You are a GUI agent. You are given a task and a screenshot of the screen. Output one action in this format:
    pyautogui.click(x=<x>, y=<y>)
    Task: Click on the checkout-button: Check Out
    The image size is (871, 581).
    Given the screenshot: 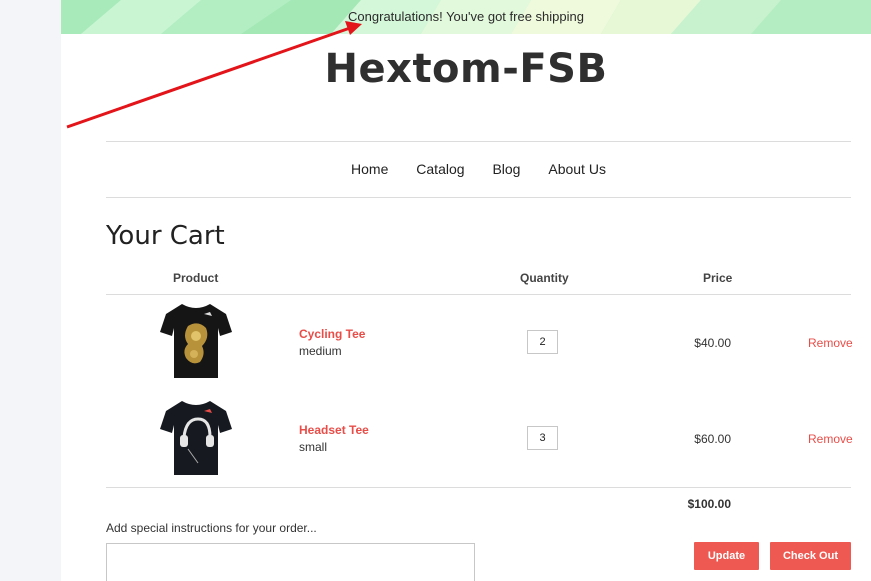 What is the action you would take?
    pyautogui.click(x=810, y=556)
    